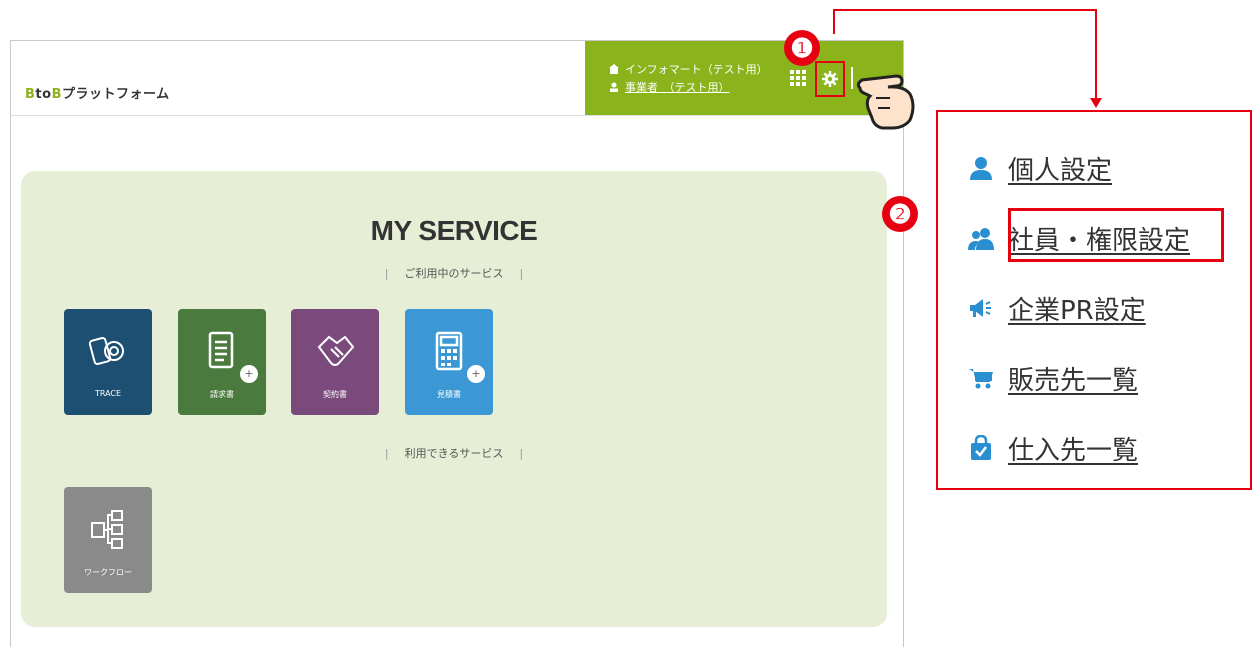 This screenshot has width=1255, height=647. I want to click on menu-item-label: 販売先一覧, so click(1073, 380).